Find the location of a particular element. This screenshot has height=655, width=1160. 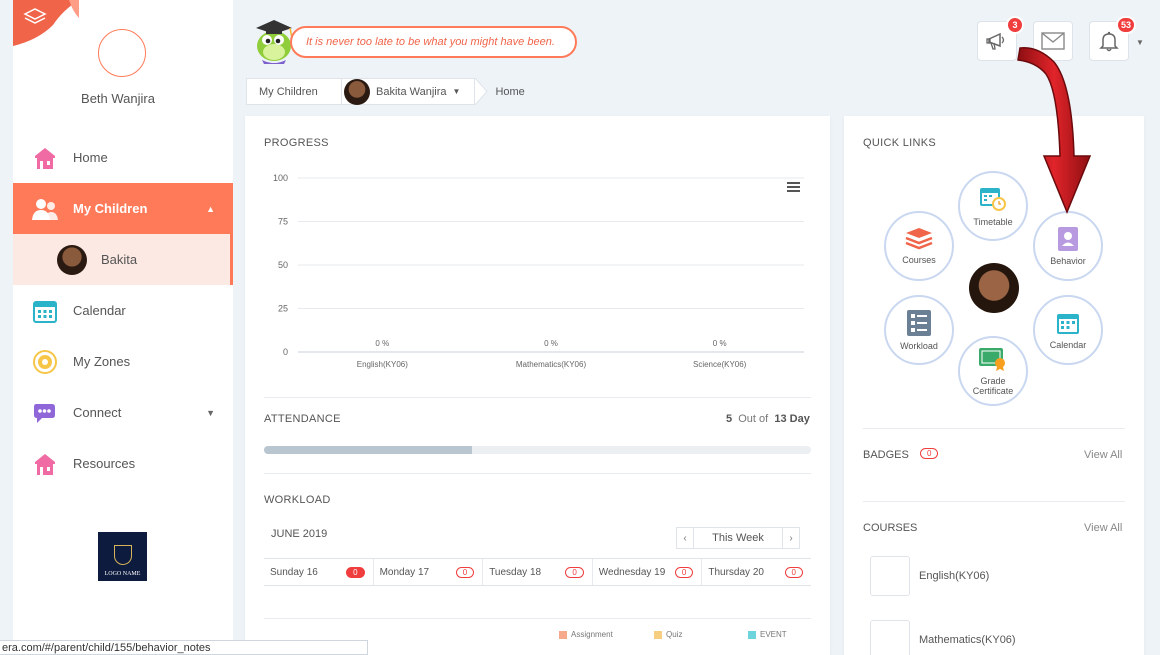

badges-title: BADGES is located at coordinates (886, 455).